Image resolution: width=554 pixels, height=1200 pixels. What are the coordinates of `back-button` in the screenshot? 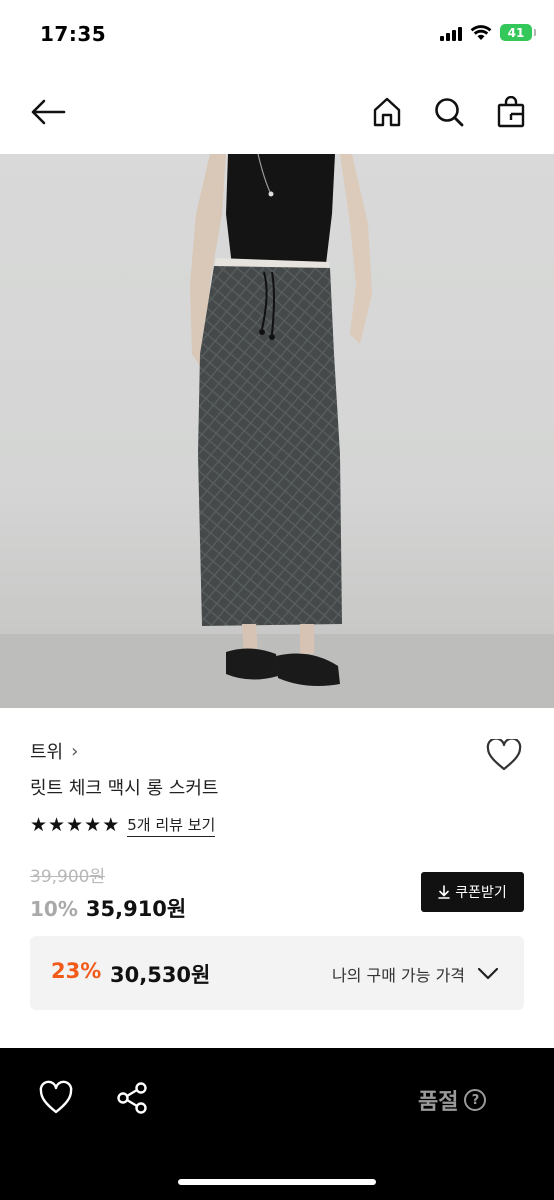 It's located at (48, 112).